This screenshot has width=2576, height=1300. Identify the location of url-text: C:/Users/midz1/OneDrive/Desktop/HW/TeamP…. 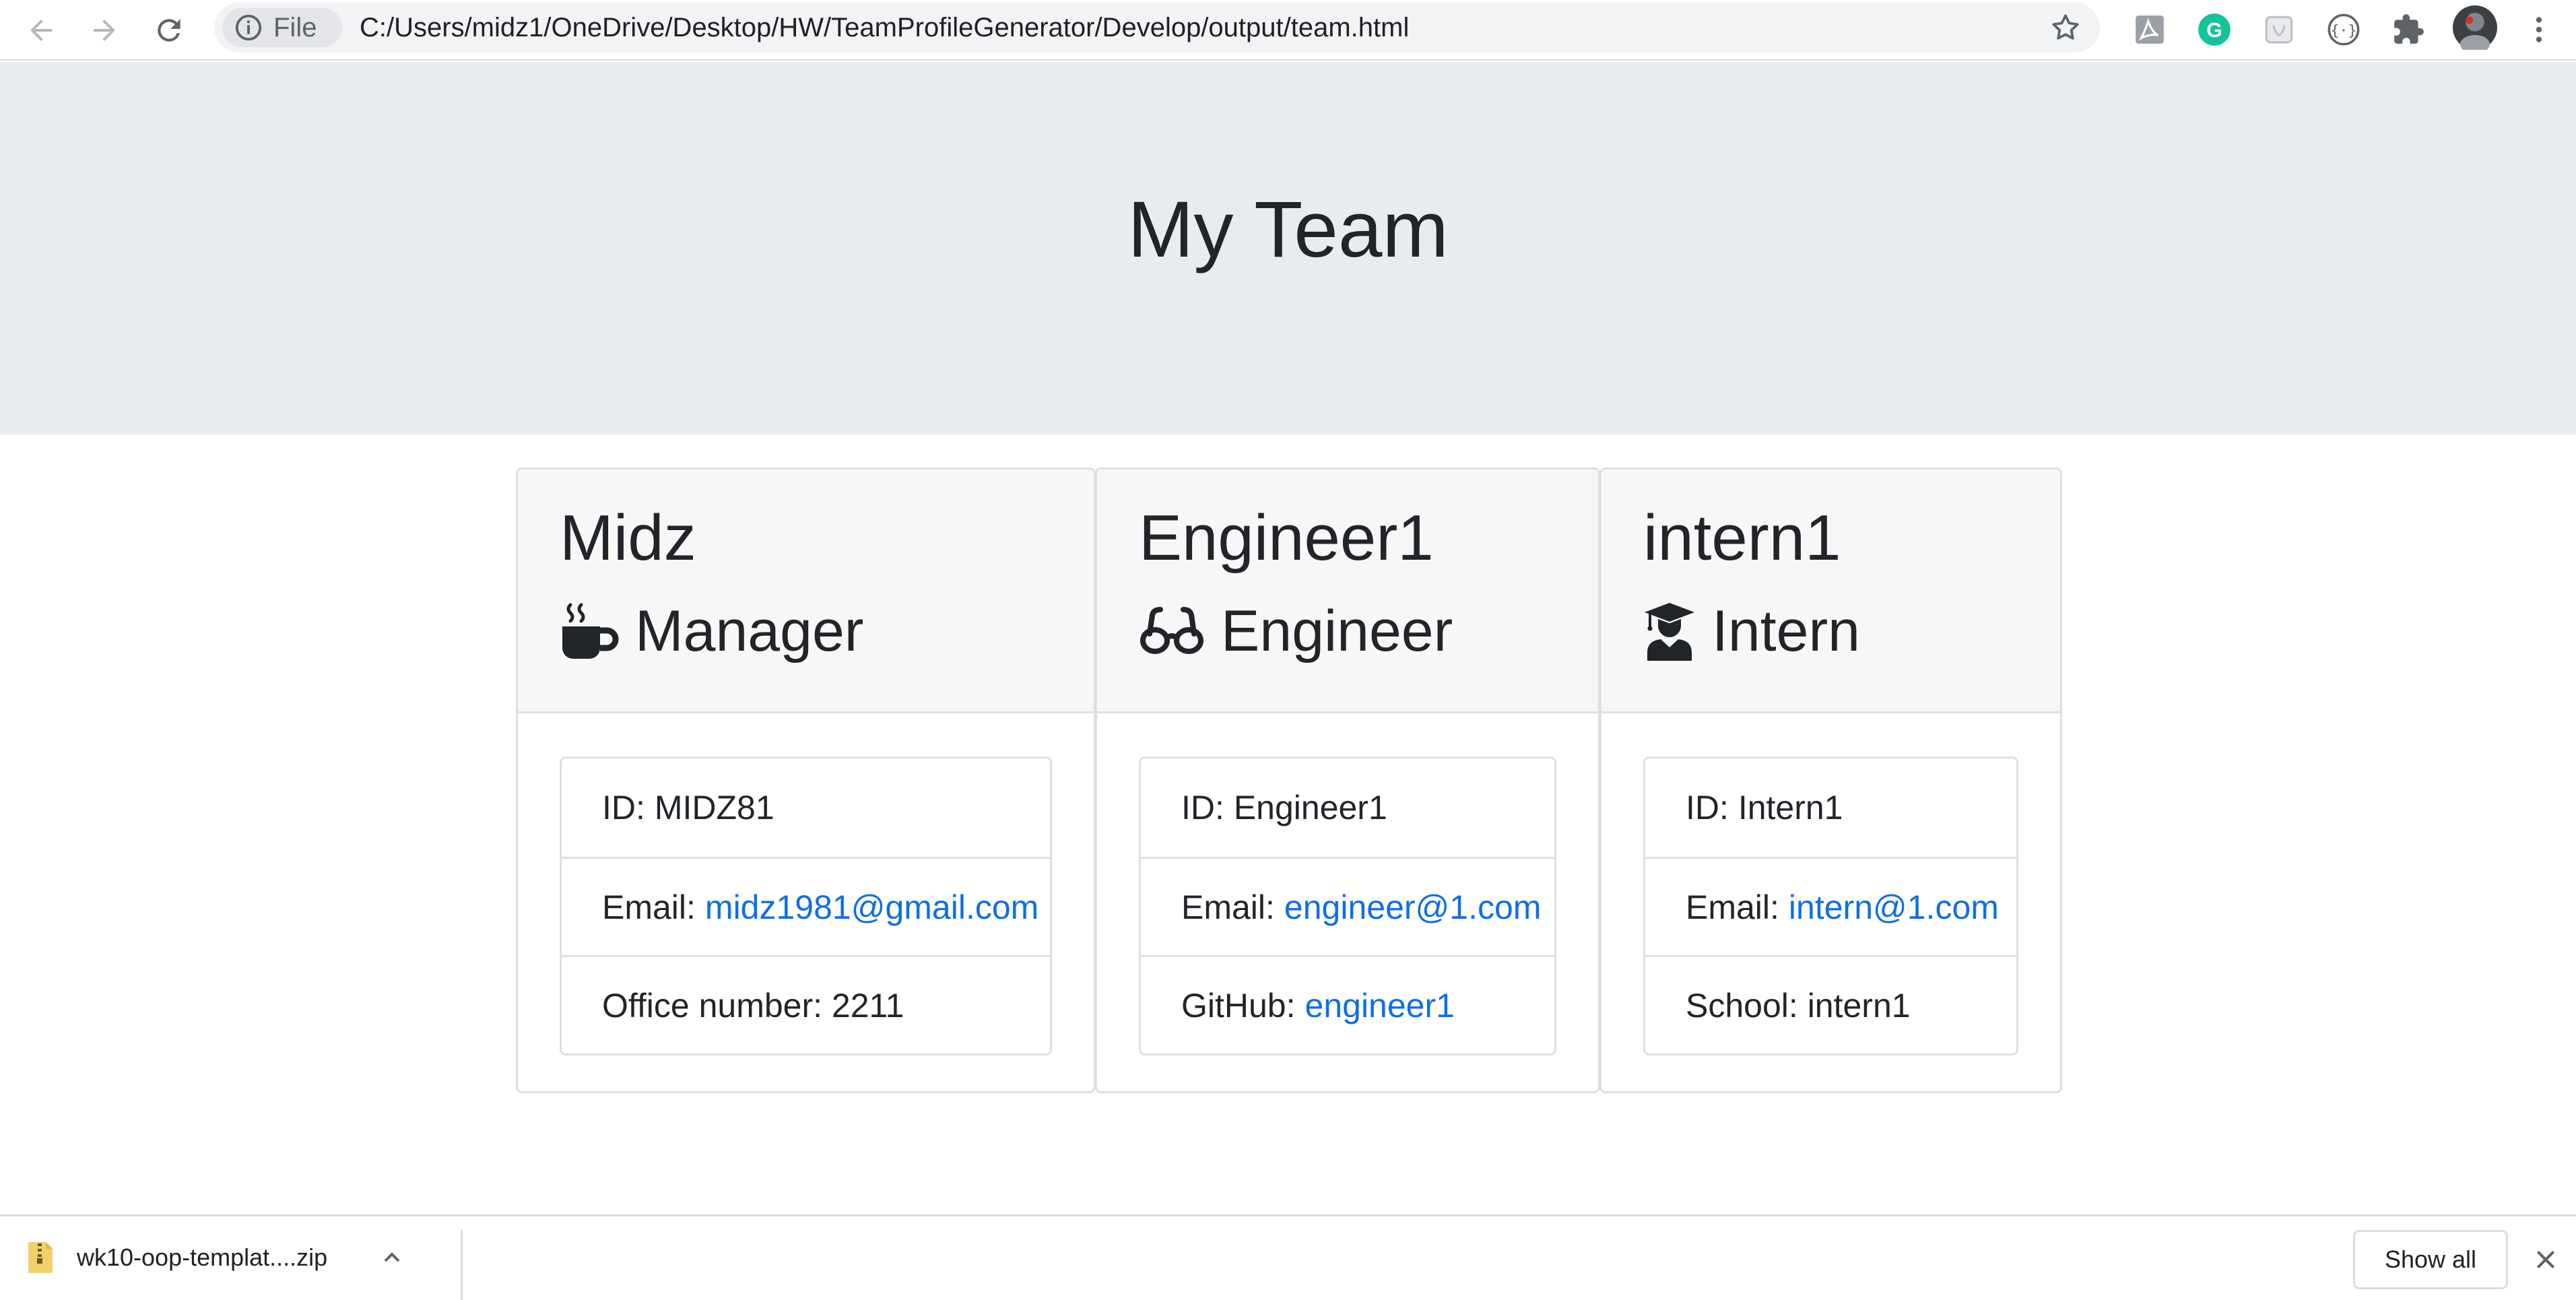
(884, 28).